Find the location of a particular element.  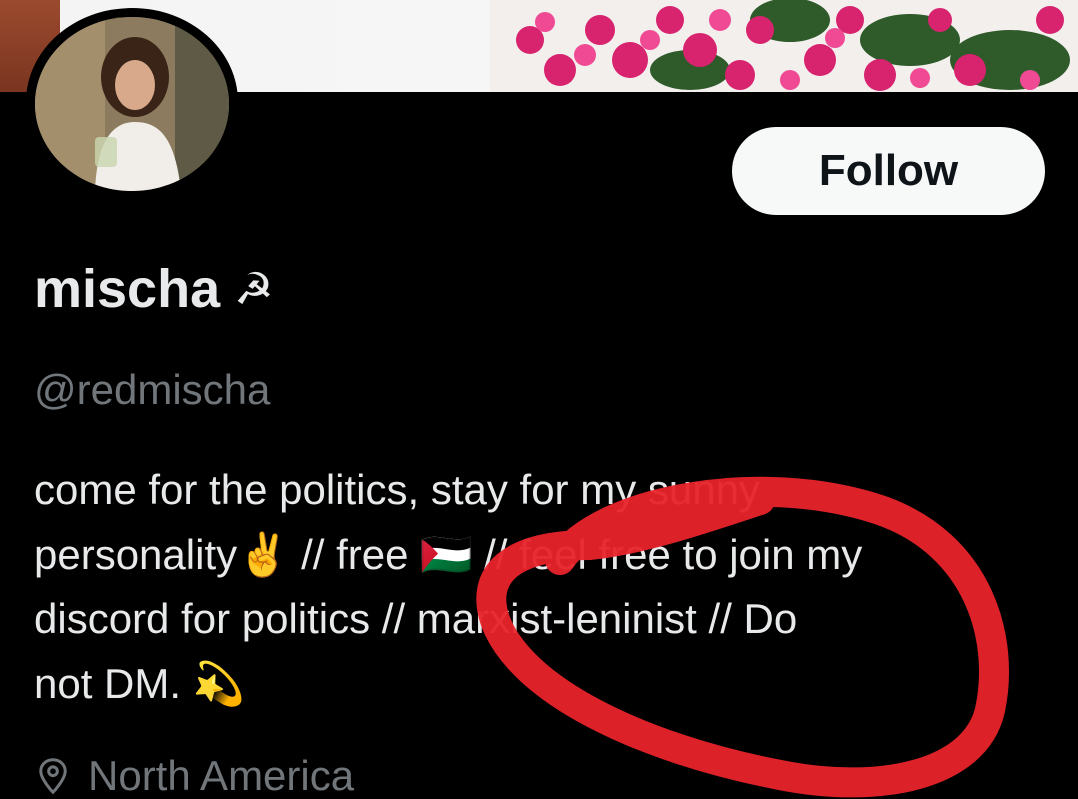

hammer-sickle-icon: ☭ is located at coordinates (254, 289).